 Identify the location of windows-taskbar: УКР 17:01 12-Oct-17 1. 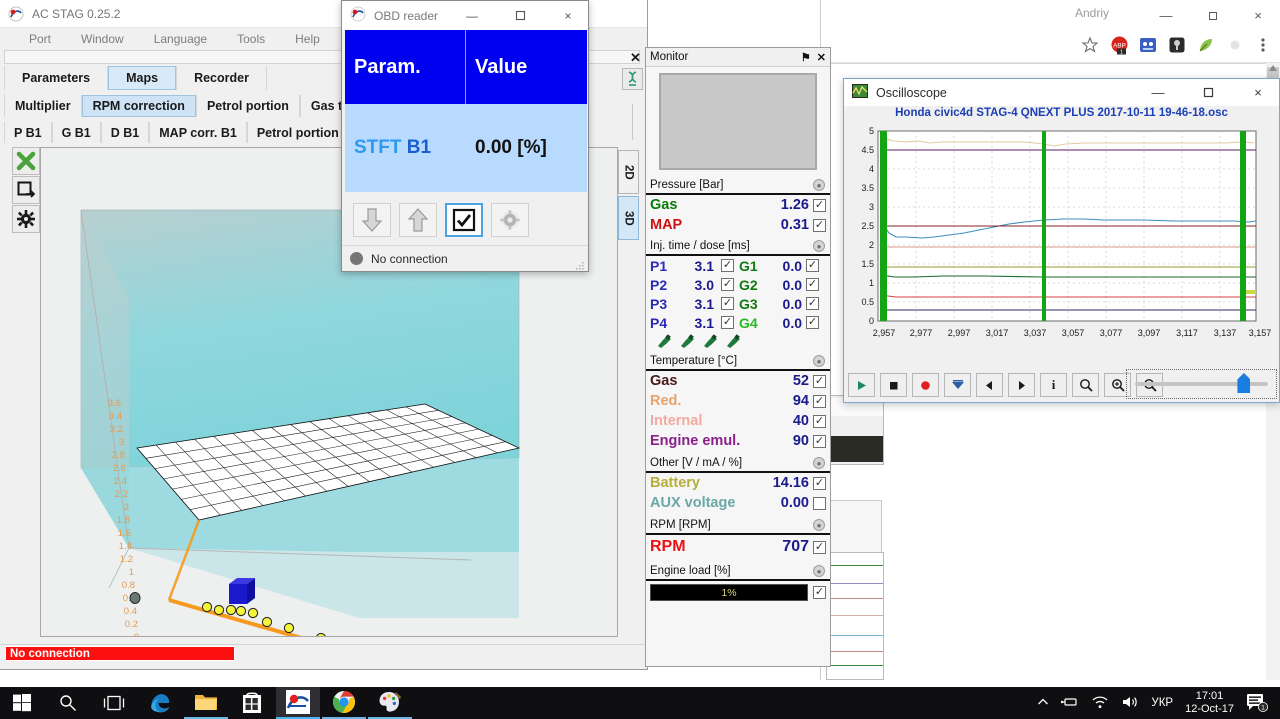
(640, 703).